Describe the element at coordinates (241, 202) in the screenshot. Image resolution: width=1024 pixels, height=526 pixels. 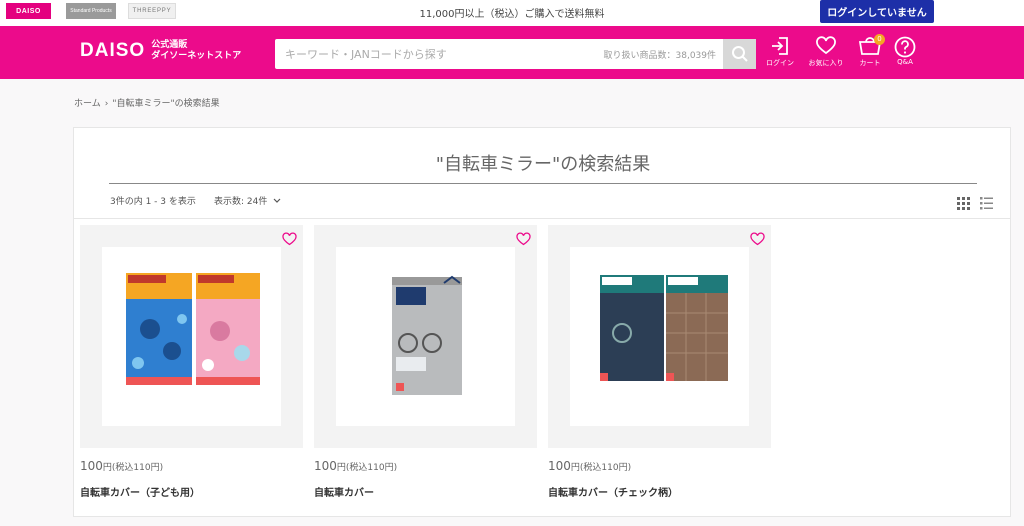
I see `per-page-label: 表示数: 24件` at that location.